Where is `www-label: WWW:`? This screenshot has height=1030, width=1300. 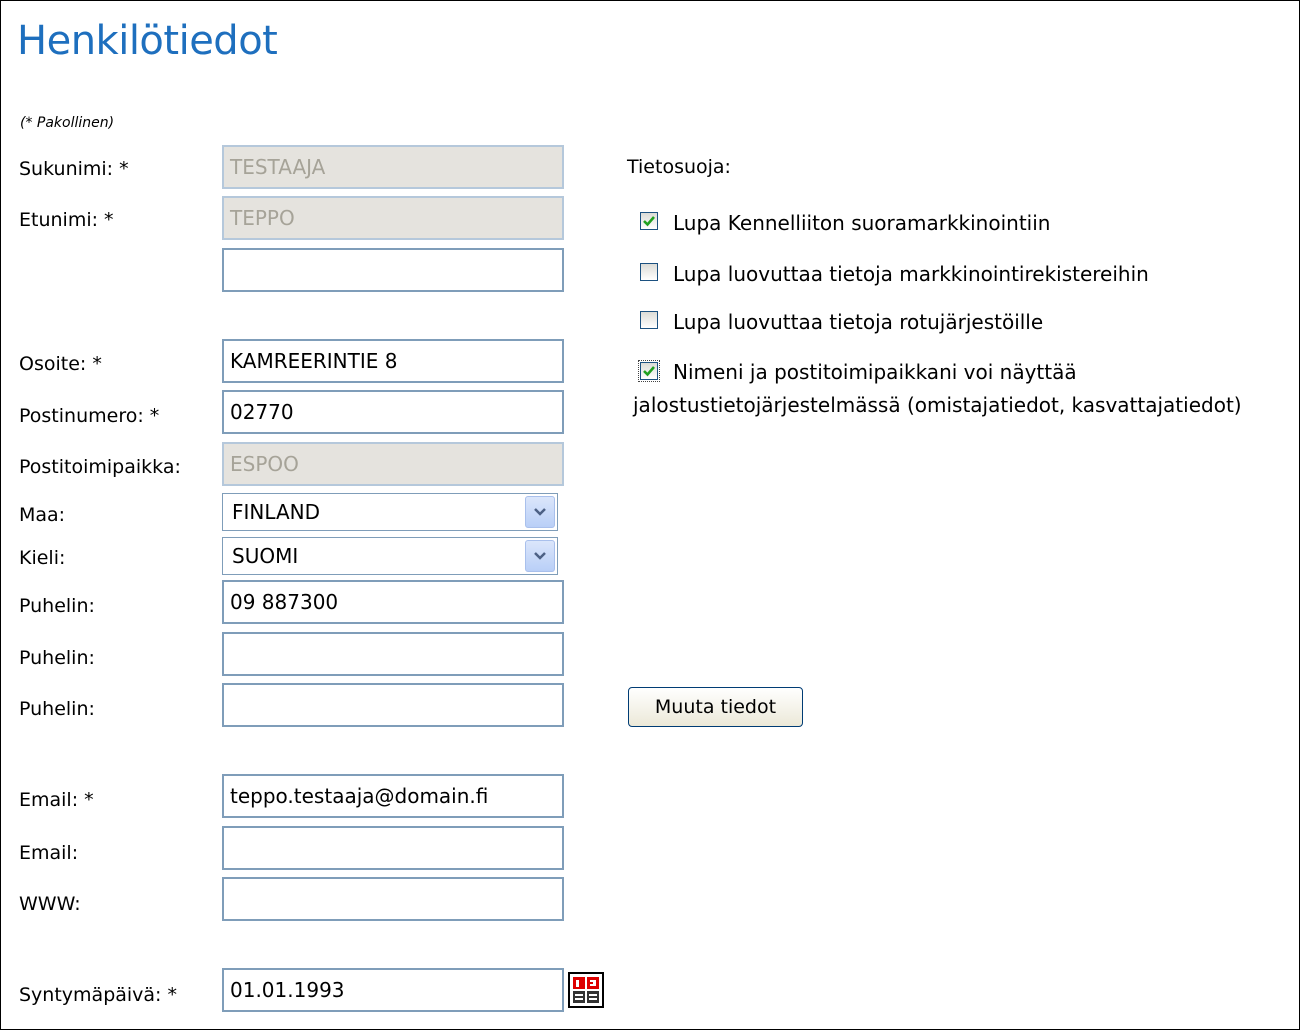
www-label: WWW: is located at coordinates (50, 904).